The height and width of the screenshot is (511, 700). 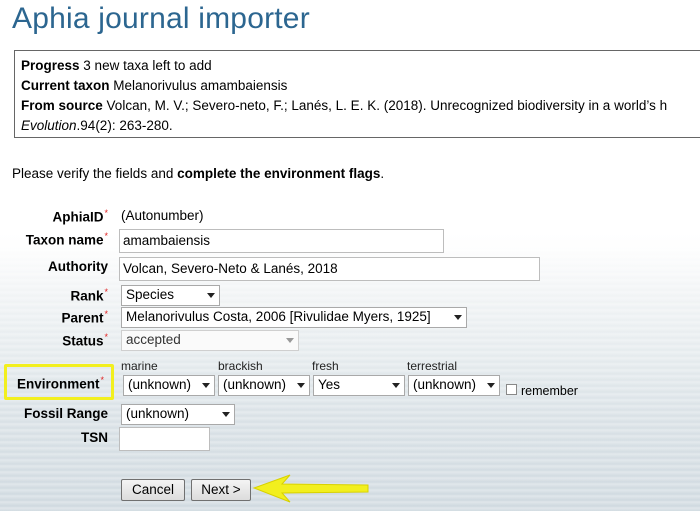 I want to click on aphiaid-value: (Autonumber), so click(x=162, y=215).